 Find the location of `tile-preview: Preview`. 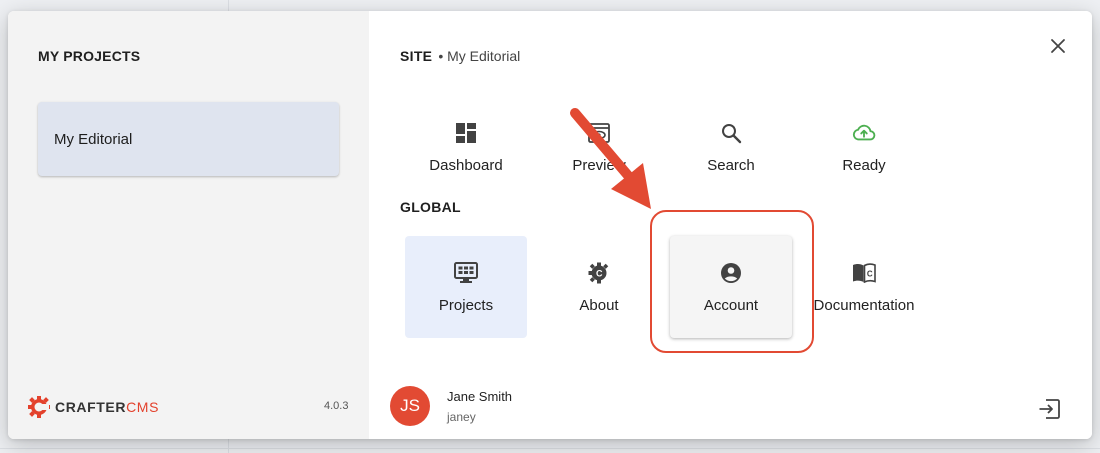

tile-preview: Preview is located at coordinates (599, 147).